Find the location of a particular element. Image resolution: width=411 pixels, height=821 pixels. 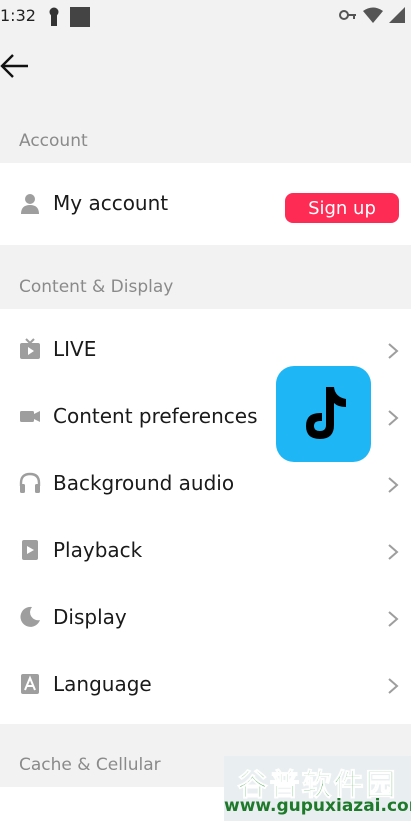

status-bar: 1:32 is located at coordinates (205, 17).